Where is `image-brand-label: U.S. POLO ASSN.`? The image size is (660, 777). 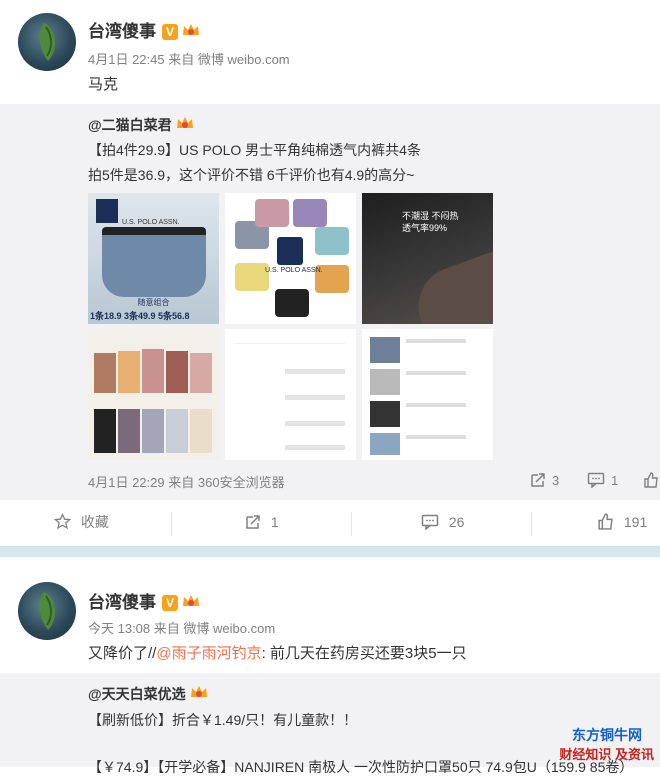
image-brand-label: U.S. POLO ASSN. is located at coordinates (151, 222).